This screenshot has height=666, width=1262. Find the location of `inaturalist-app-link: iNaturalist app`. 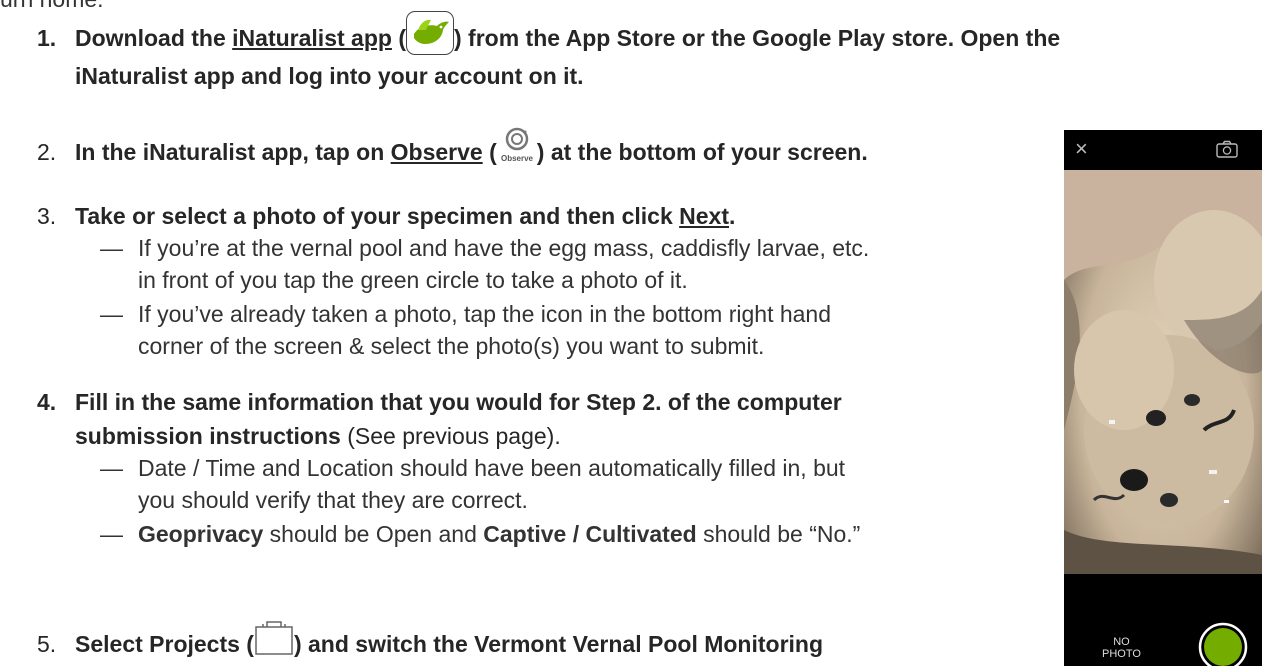

inaturalist-app-link: iNaturalist app is located at coordinates (312, 38).